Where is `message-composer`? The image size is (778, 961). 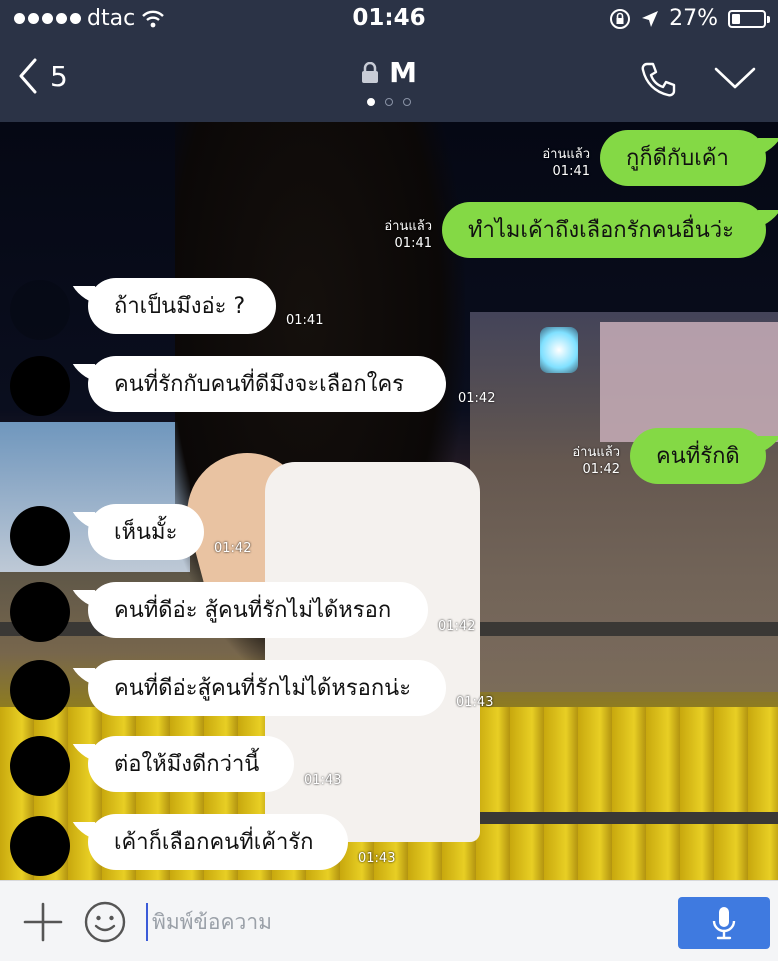 message-composer is located at coordinates (389, 920).